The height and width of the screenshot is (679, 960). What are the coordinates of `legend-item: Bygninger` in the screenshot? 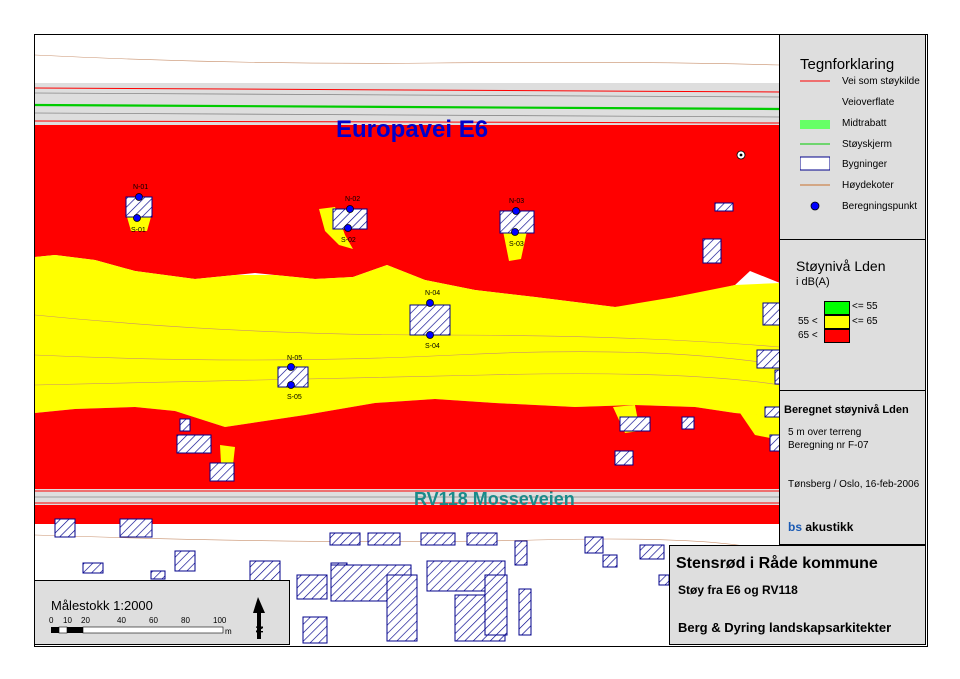 It's located at (865, 164).